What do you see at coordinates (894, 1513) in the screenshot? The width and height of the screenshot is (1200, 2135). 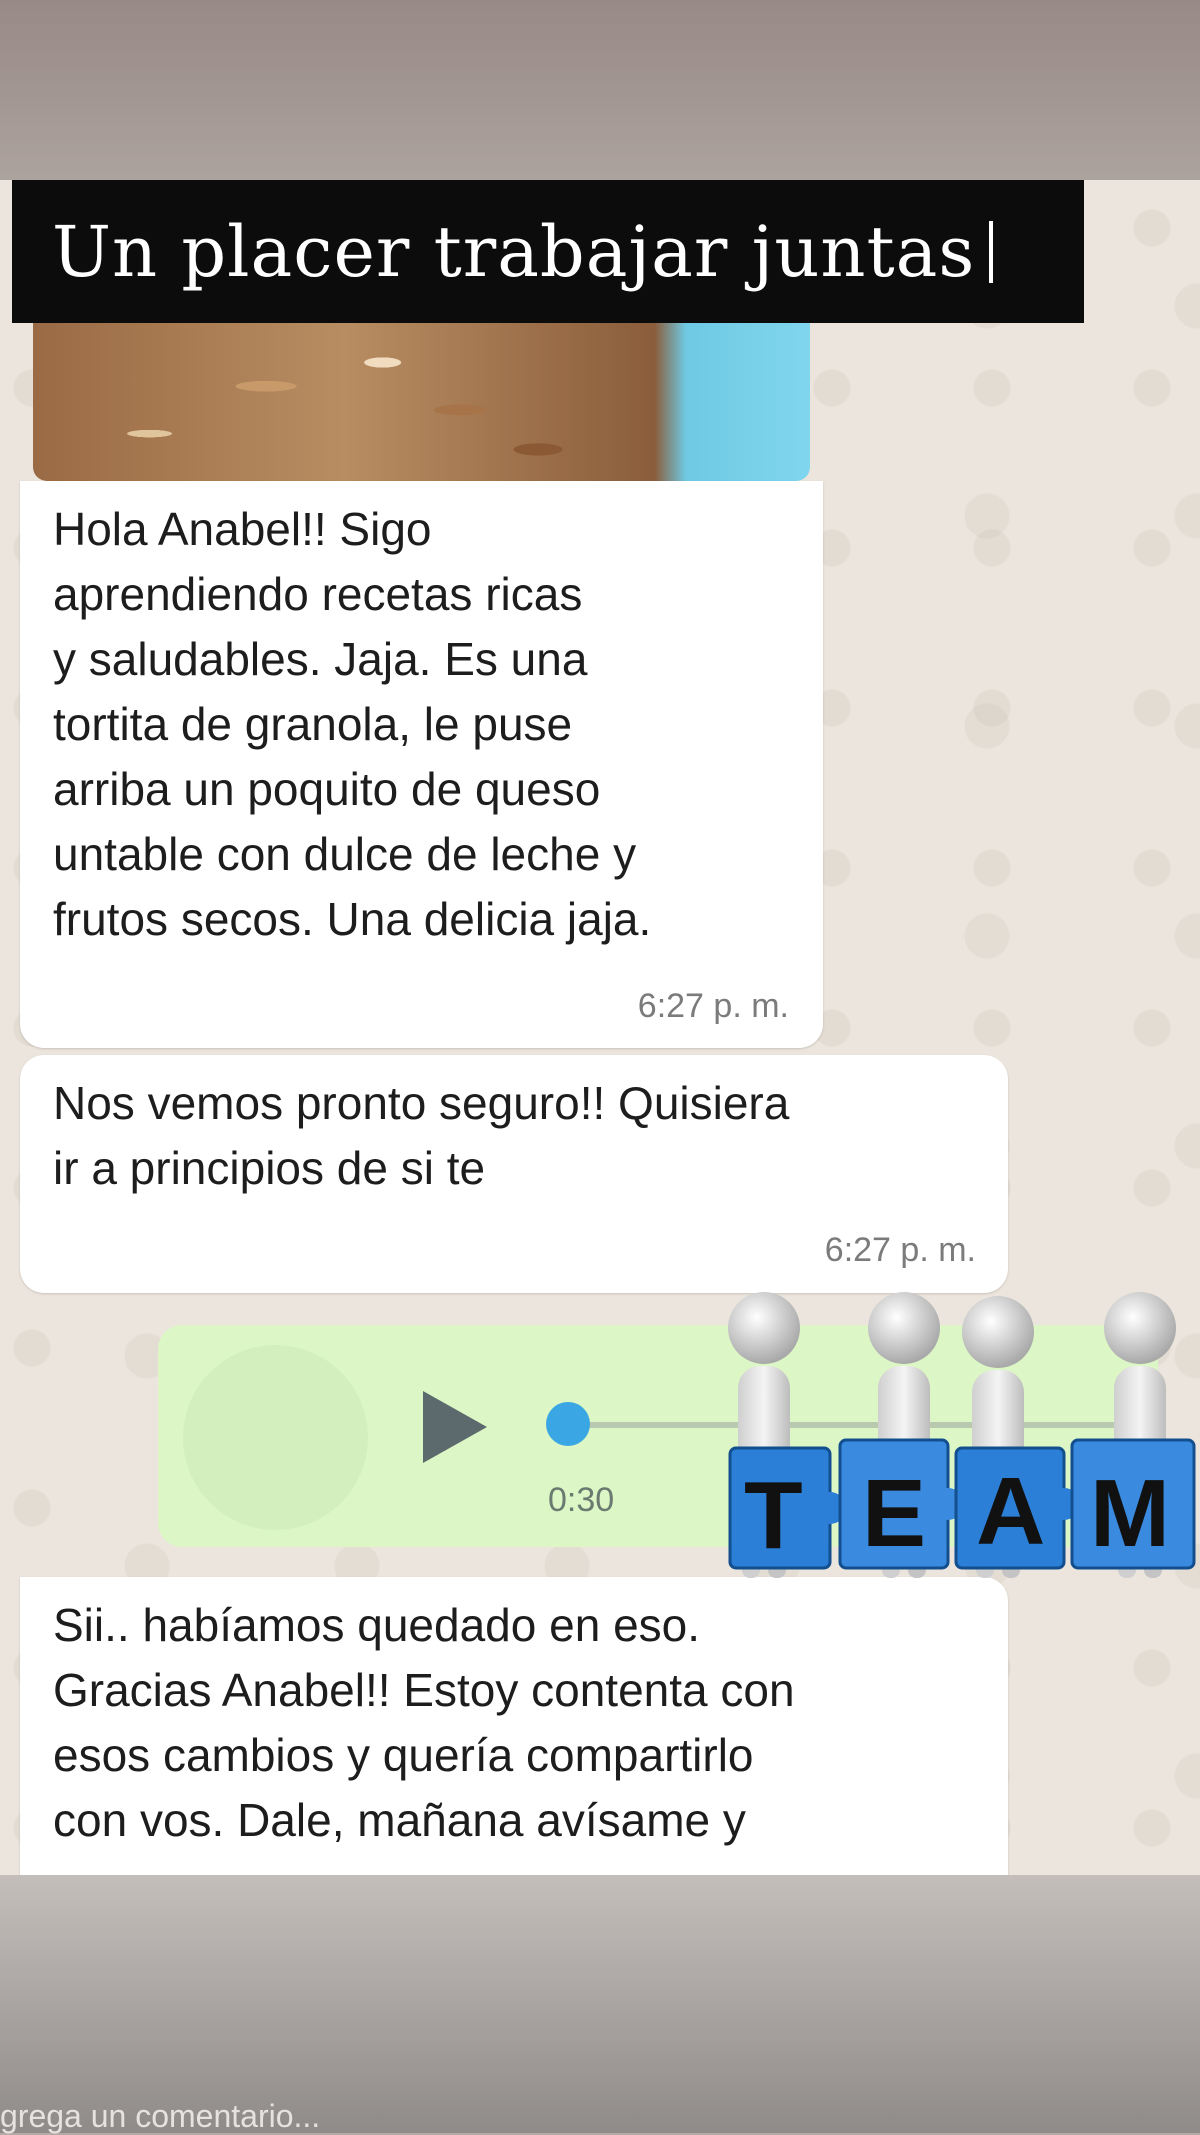 I see `team-letter-e: E` at bounding box center [894, 1513].